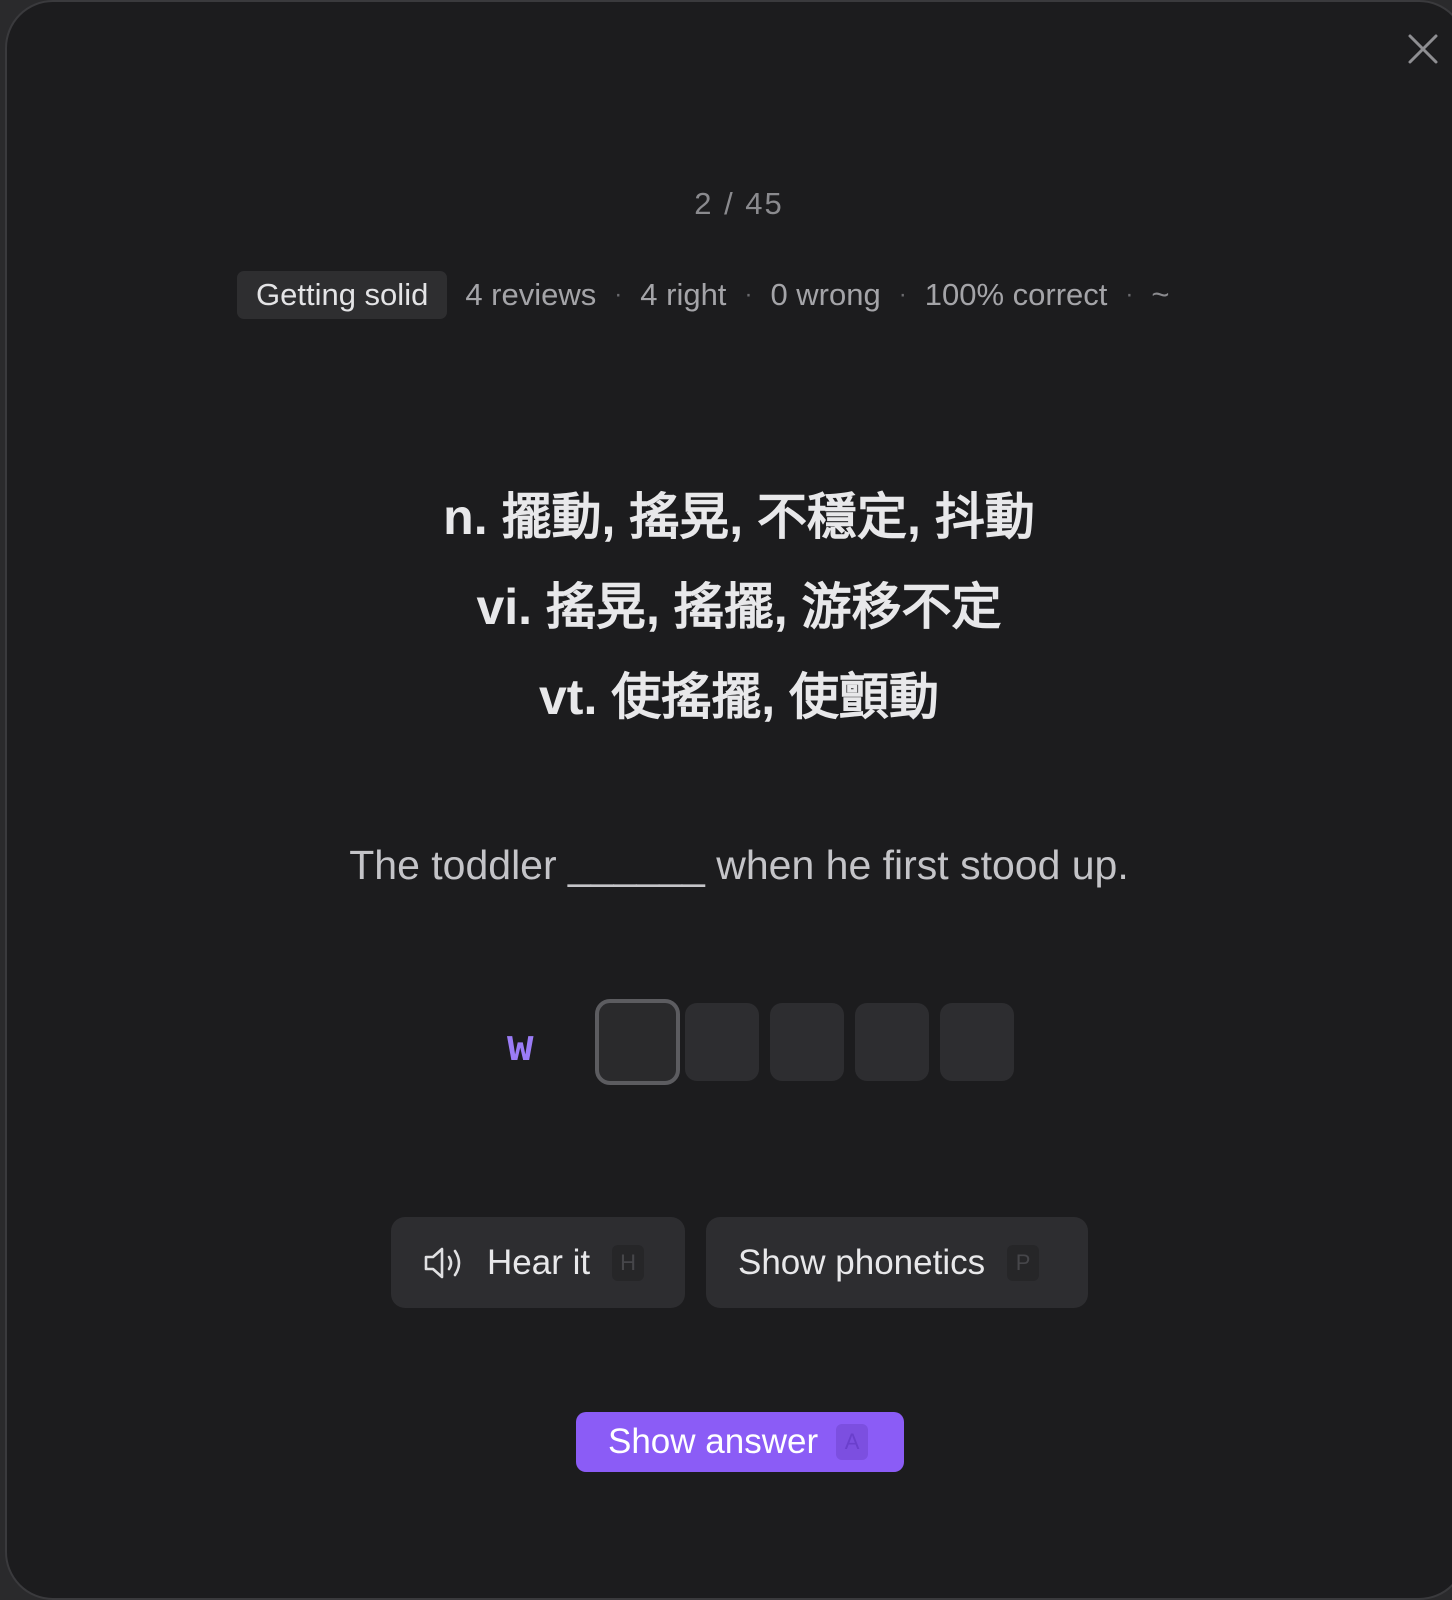 This screenshot has width=1452, height=1600. What do you see at coordinates (628, 1262) in the screenshot?
I see `shortcut-key-h: H` at bounding box center [628, 1262].